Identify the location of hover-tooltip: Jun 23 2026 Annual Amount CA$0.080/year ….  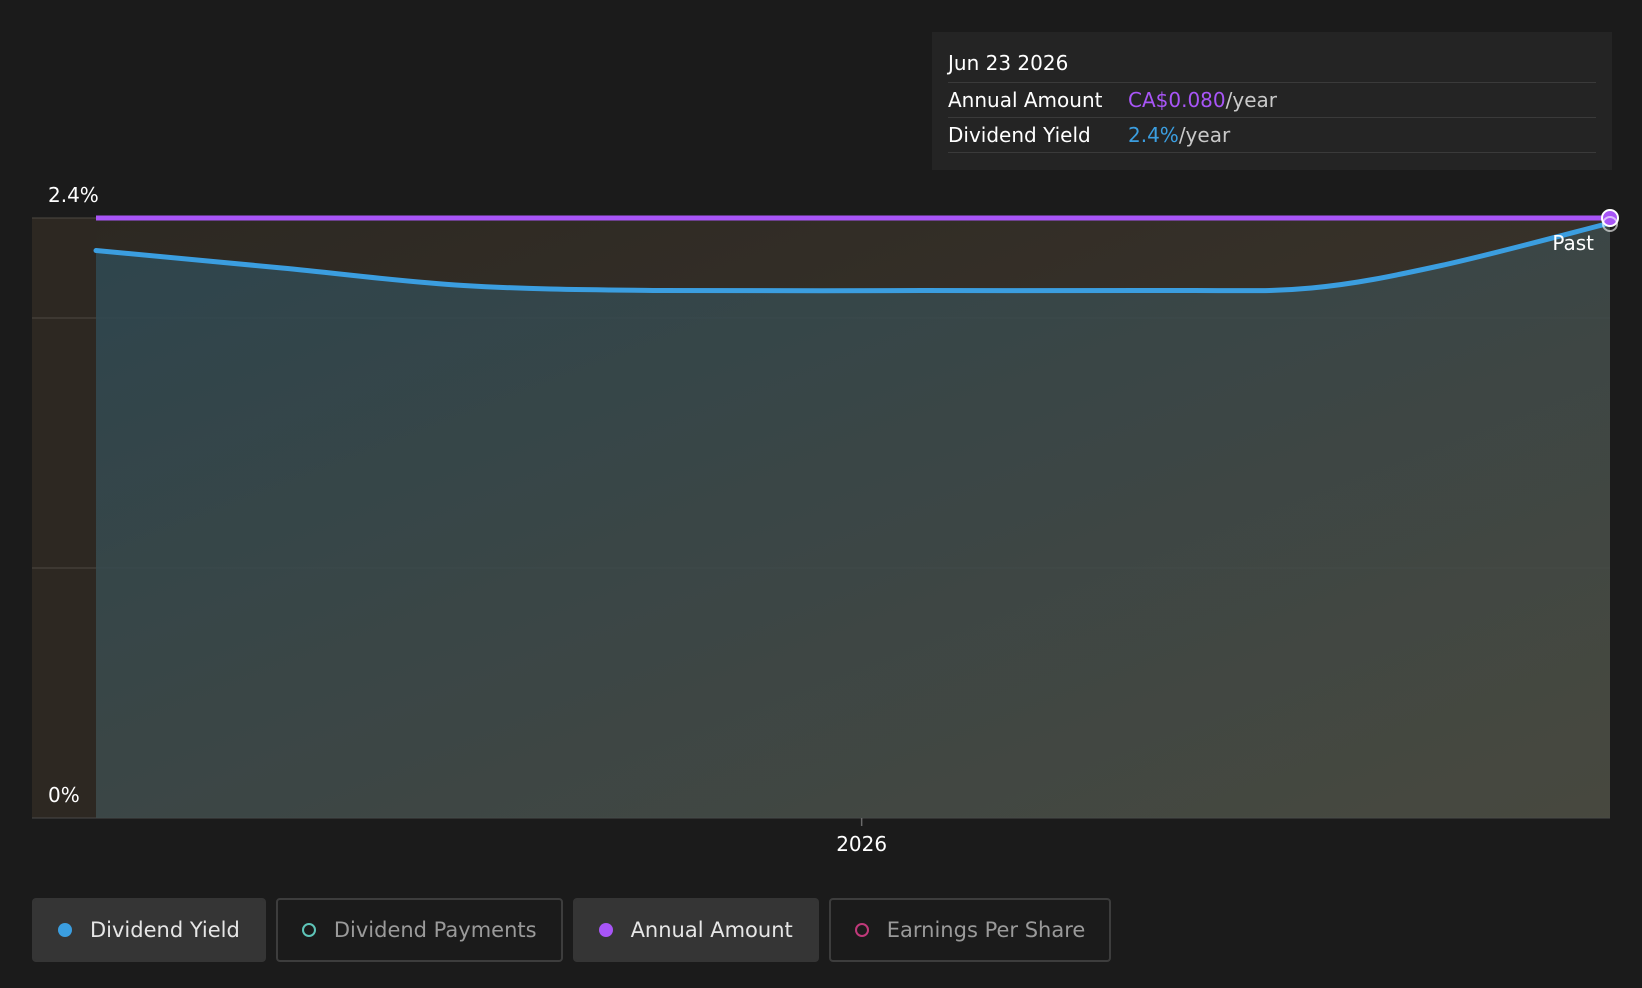
(1272, 101).